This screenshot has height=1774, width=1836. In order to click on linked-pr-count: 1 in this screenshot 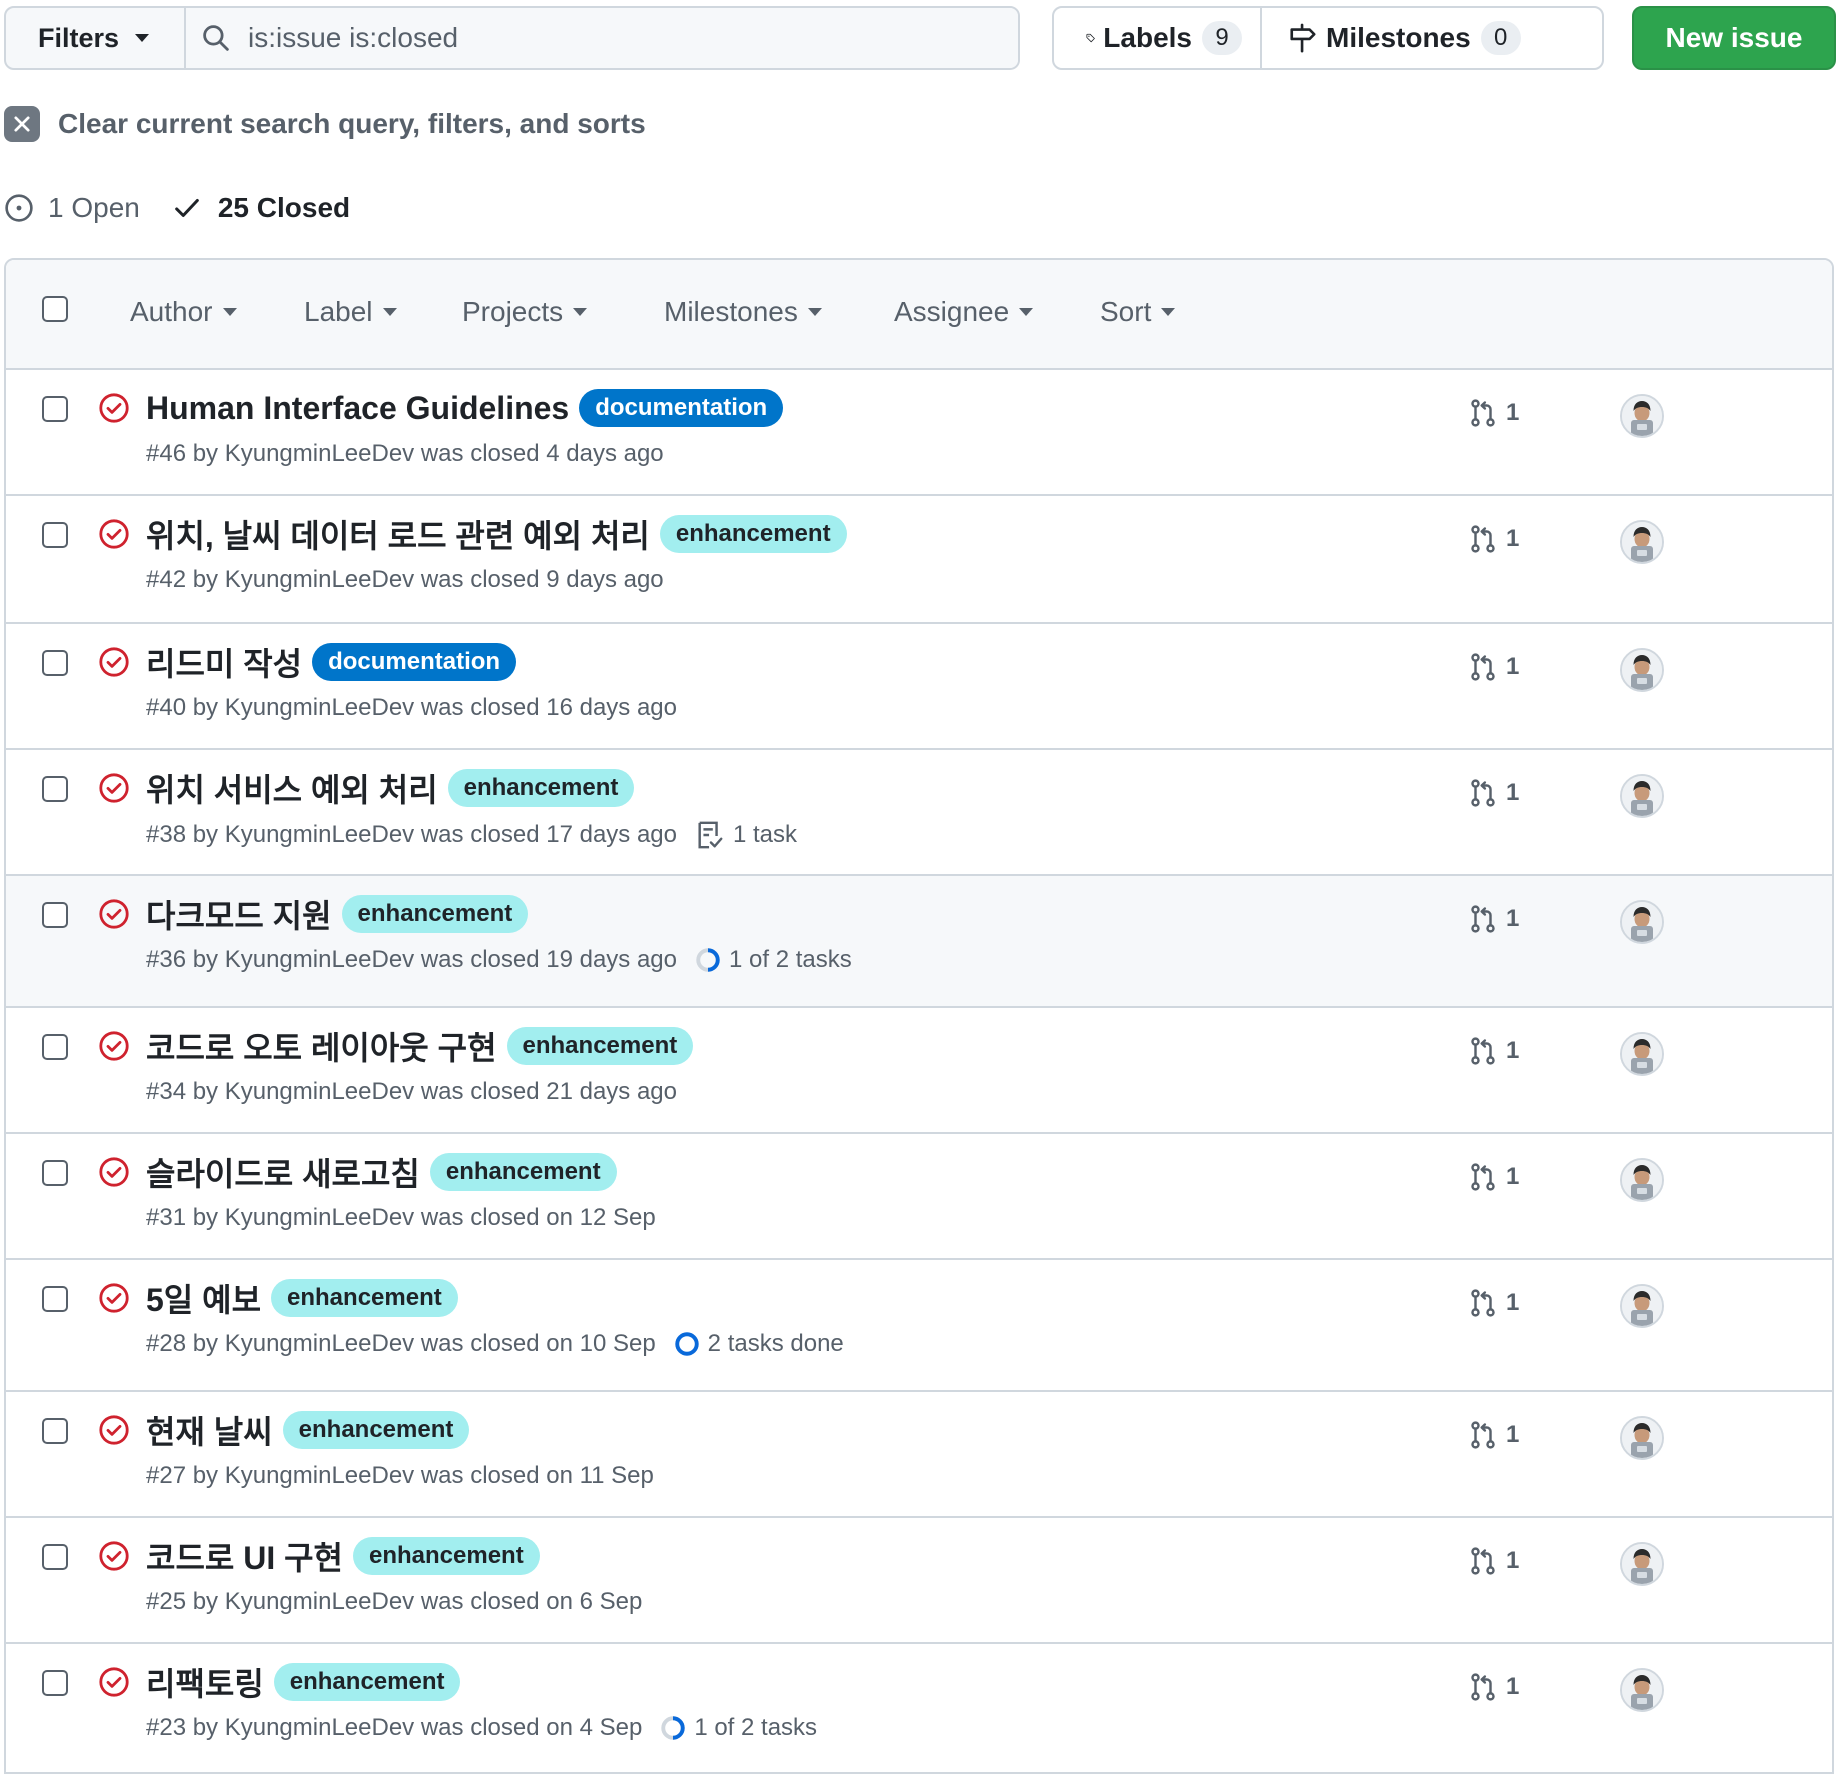, I will do `click(1513, 1176)`.